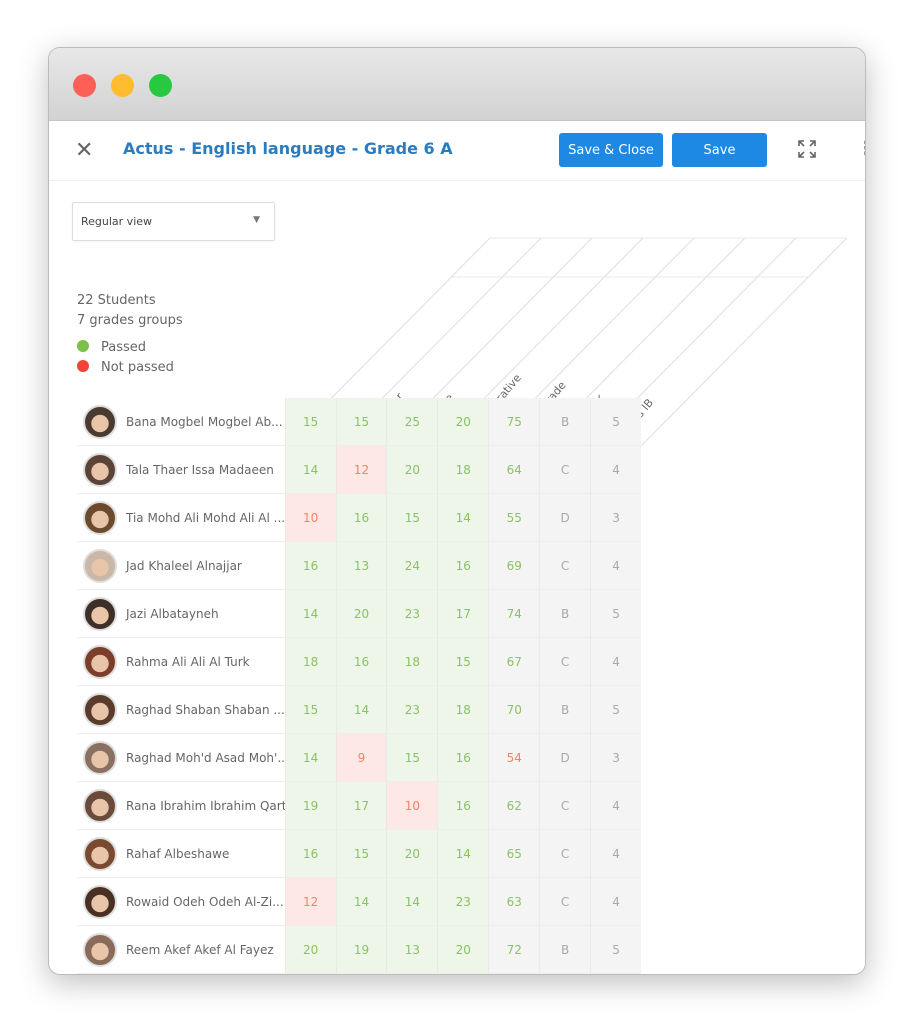 This screenshot has height=1024, width=914. What do you see at coordinates (514, 949) in the screenshot?
I see `grade-cell: 72` at bounding box center [514, 949].